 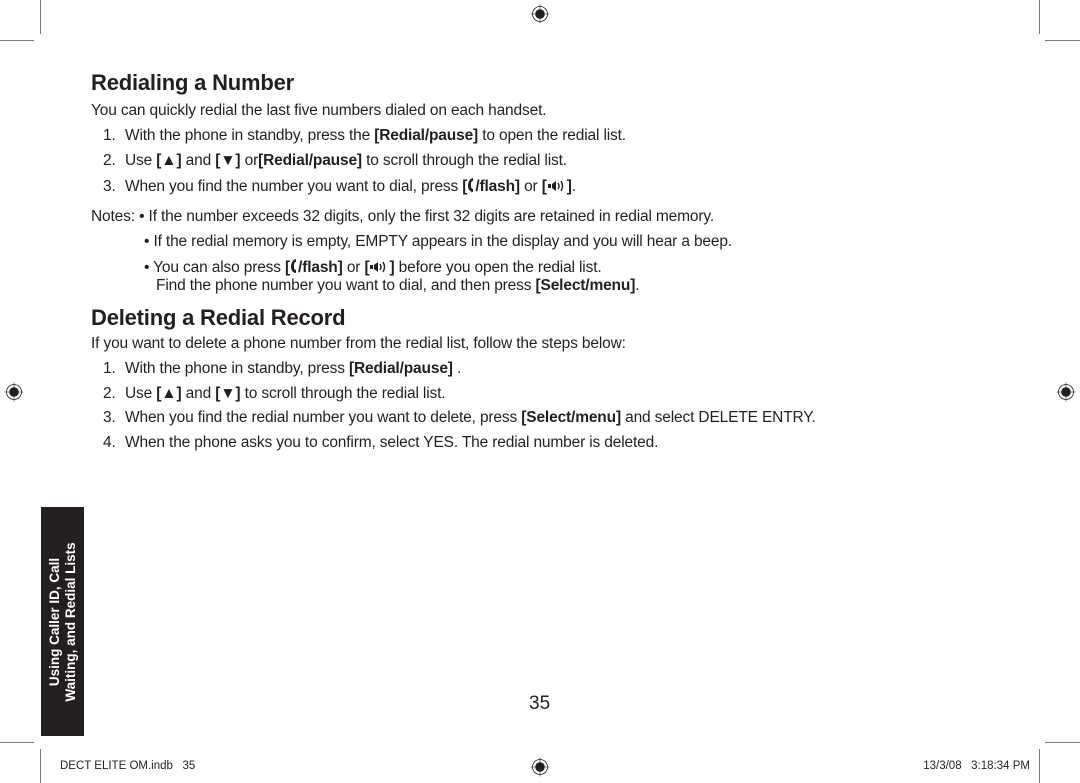 I want to click on section-heading-redialing: Redialing a Number, so click(x=192, y=82).